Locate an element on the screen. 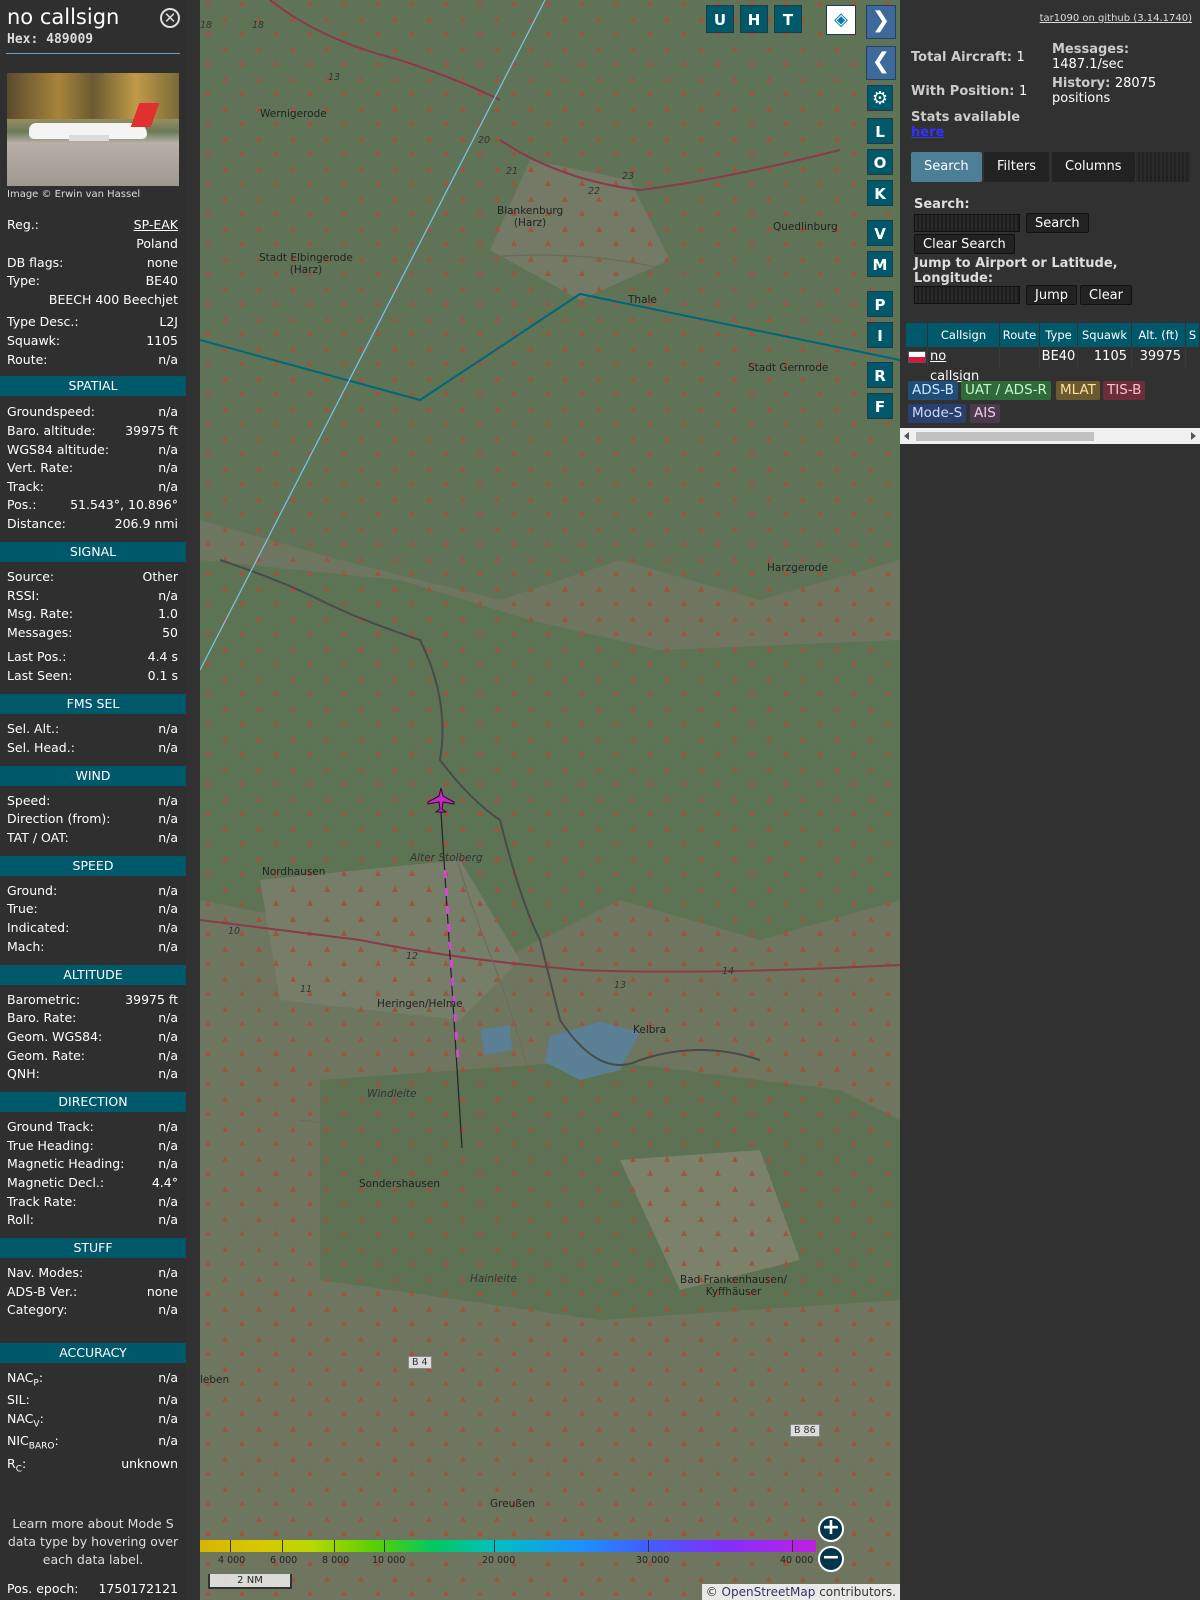 The height and width of the screenshot is (1600, 1200). map-button-i: I is located at coordinates (880, 335).